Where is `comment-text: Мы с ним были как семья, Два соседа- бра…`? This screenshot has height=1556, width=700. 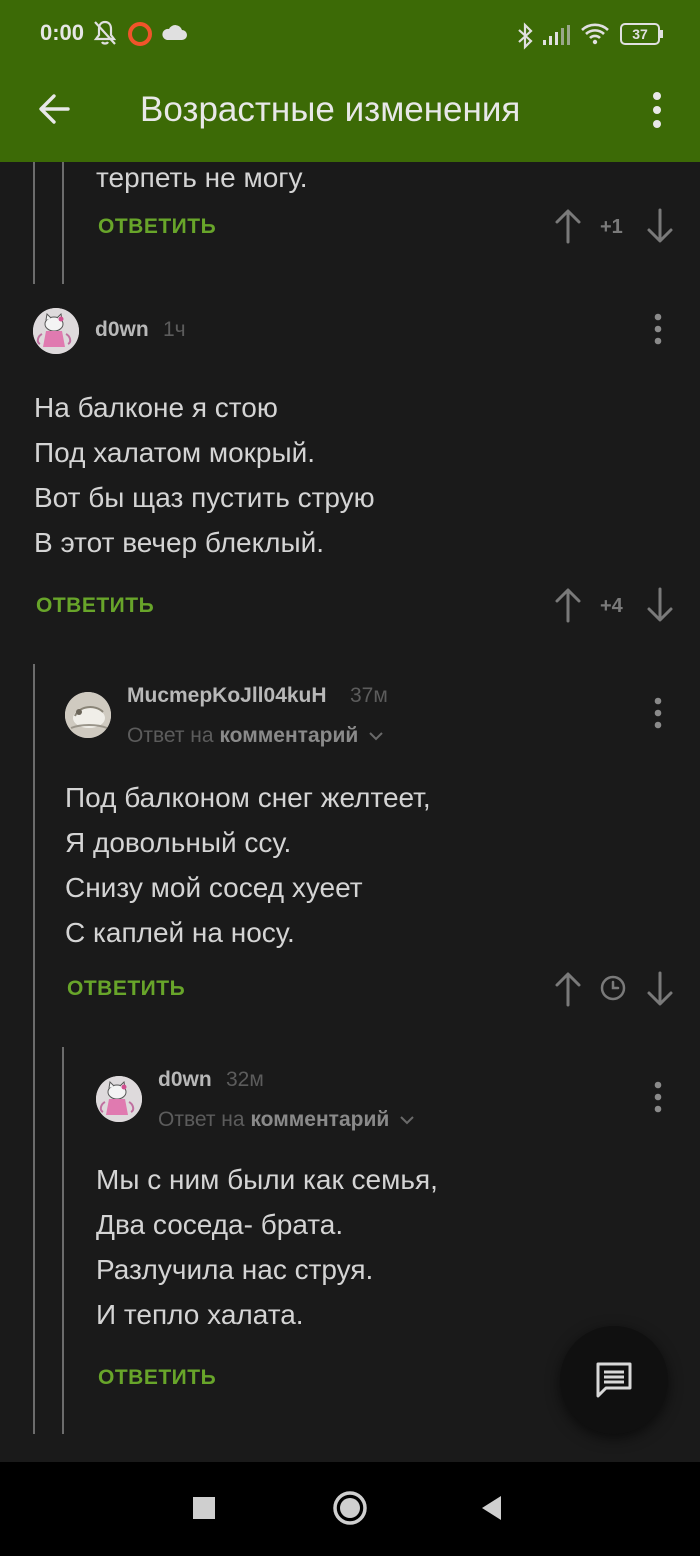 comment-text: Мы с ним были как семья, Два соседа- бра… is located at coordinates (267, 1247).